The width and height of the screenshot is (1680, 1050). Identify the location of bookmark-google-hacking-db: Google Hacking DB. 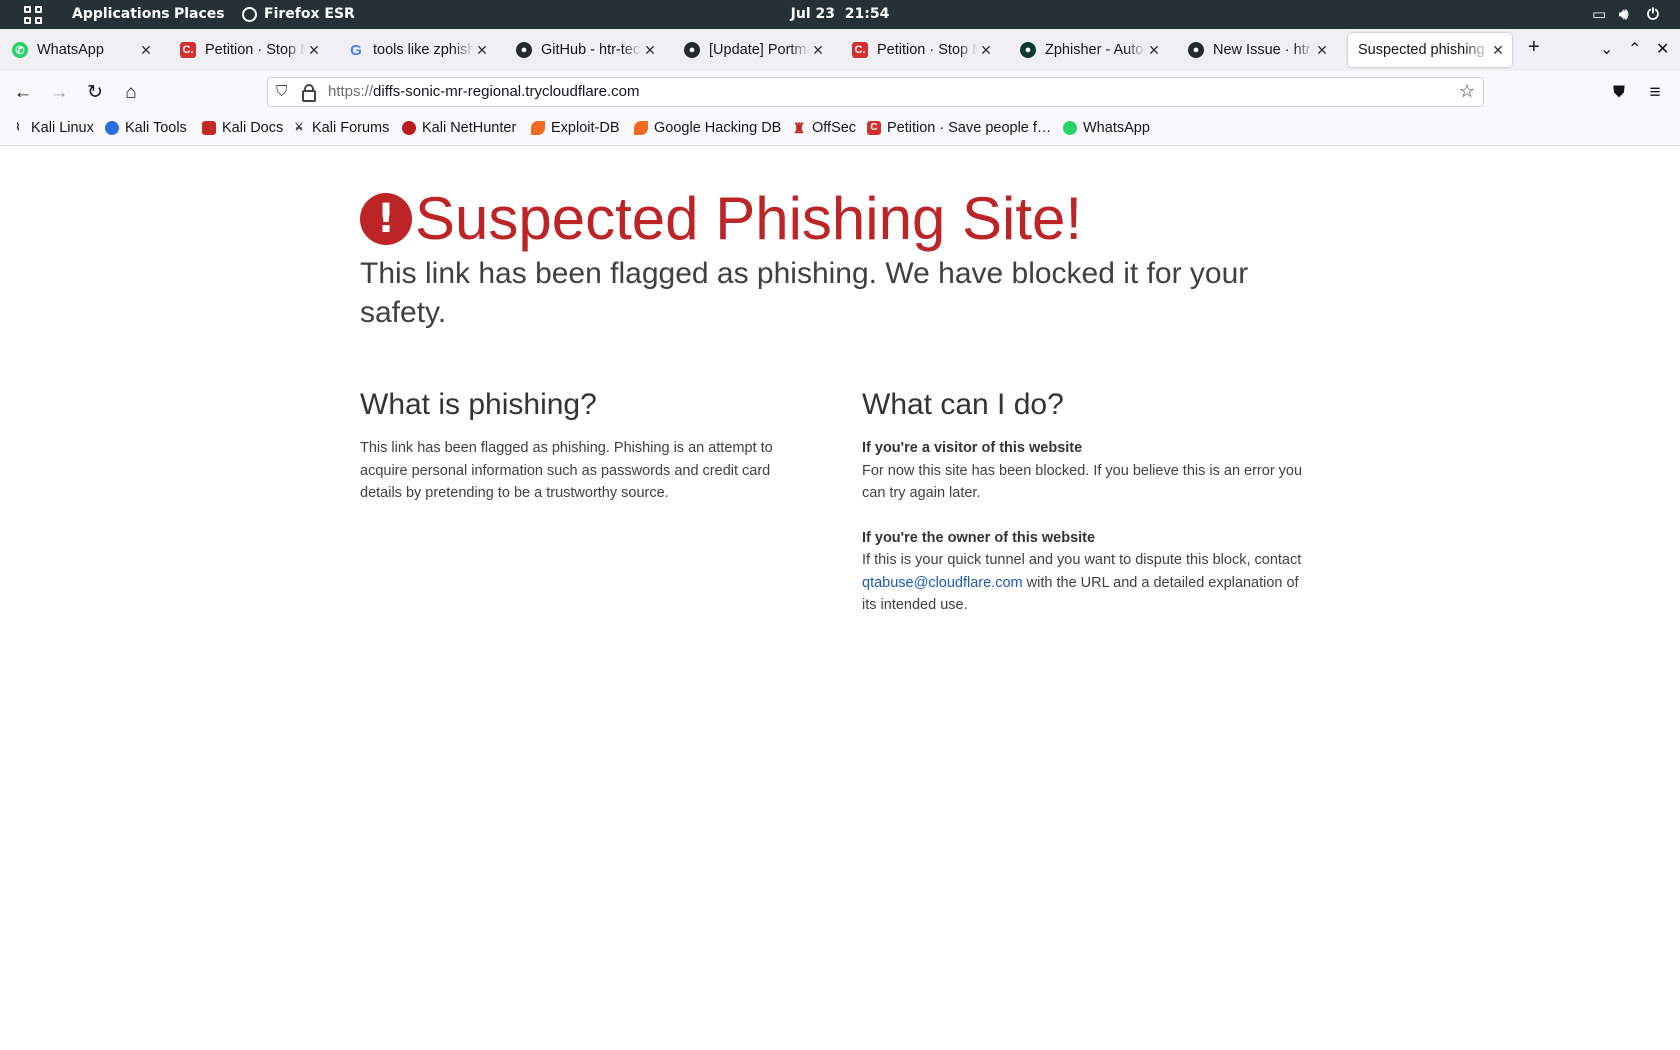
(707, 128).